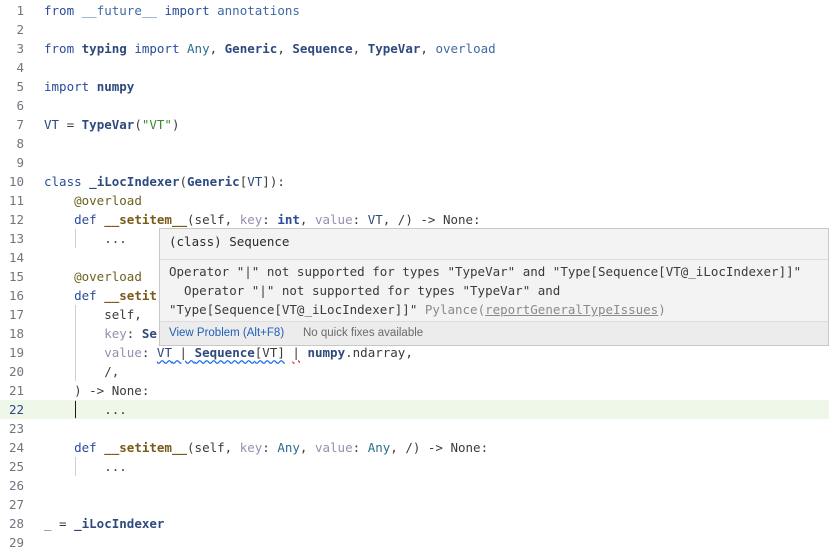  I want to click on line-number: 18, so click(16, 333).